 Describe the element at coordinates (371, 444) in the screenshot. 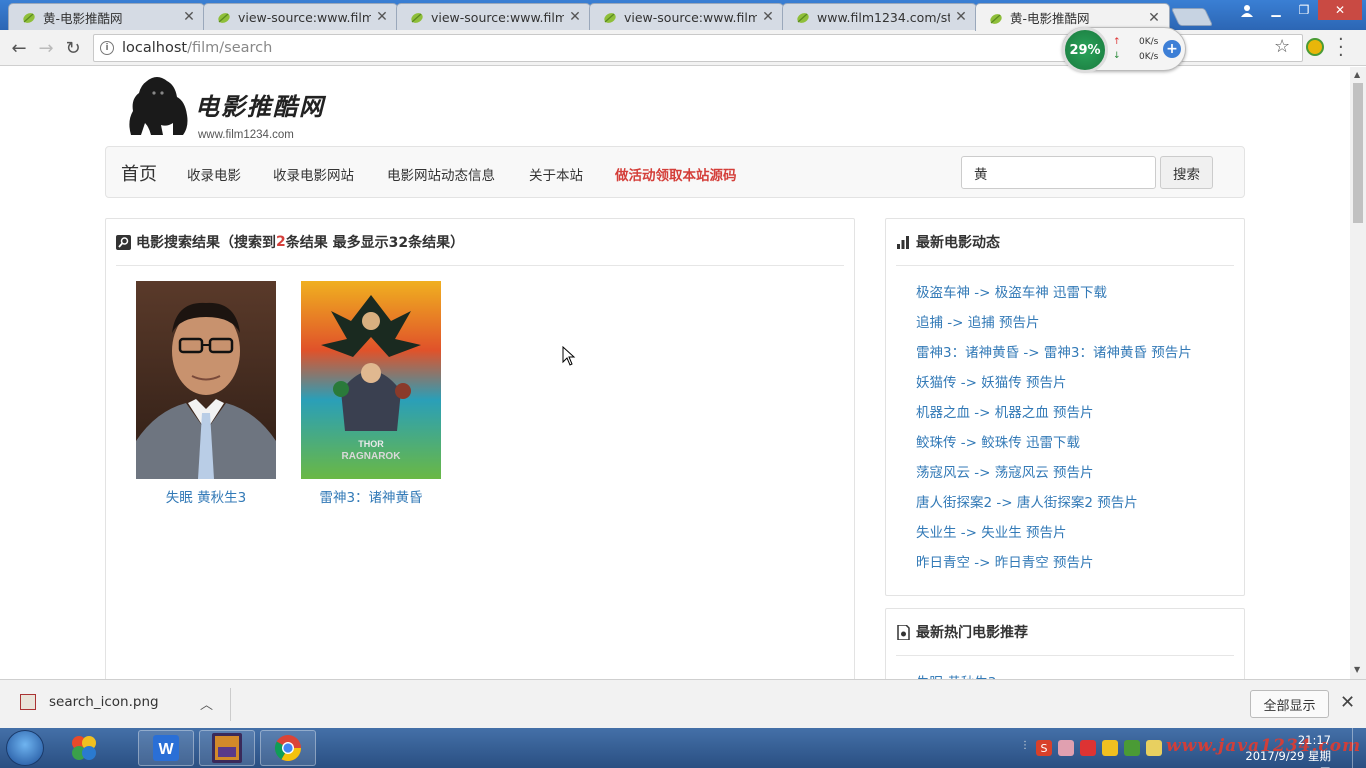

I see `poster-text-thor: THOR` at that location.